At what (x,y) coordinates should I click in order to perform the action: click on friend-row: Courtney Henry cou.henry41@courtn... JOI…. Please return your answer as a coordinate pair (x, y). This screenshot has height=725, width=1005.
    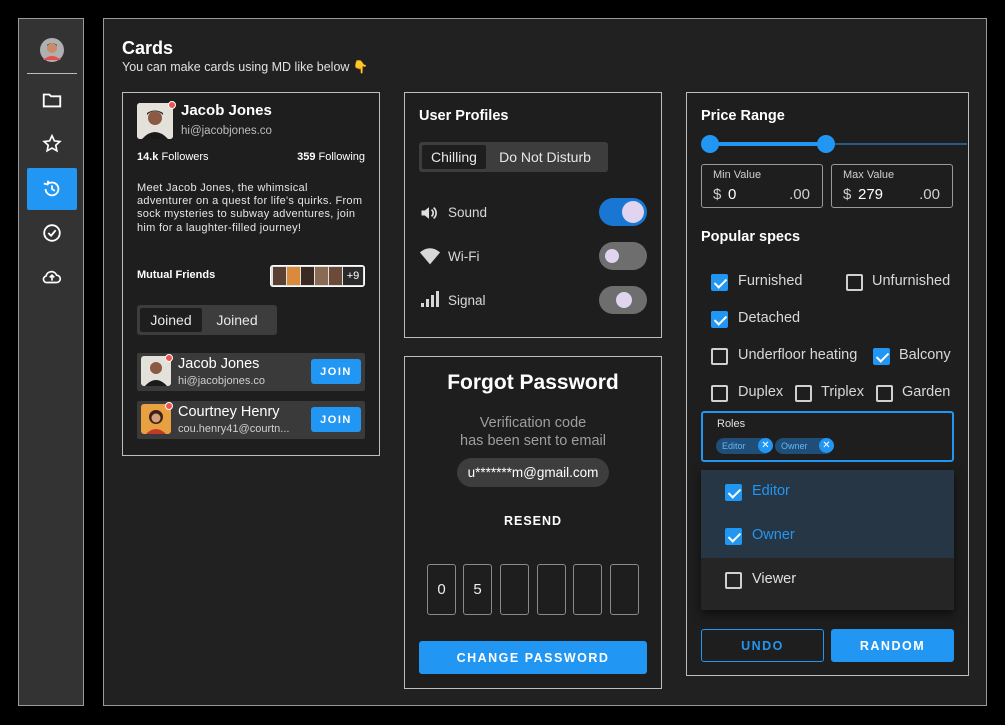
    Looking at the image, I should click on (251, 420).